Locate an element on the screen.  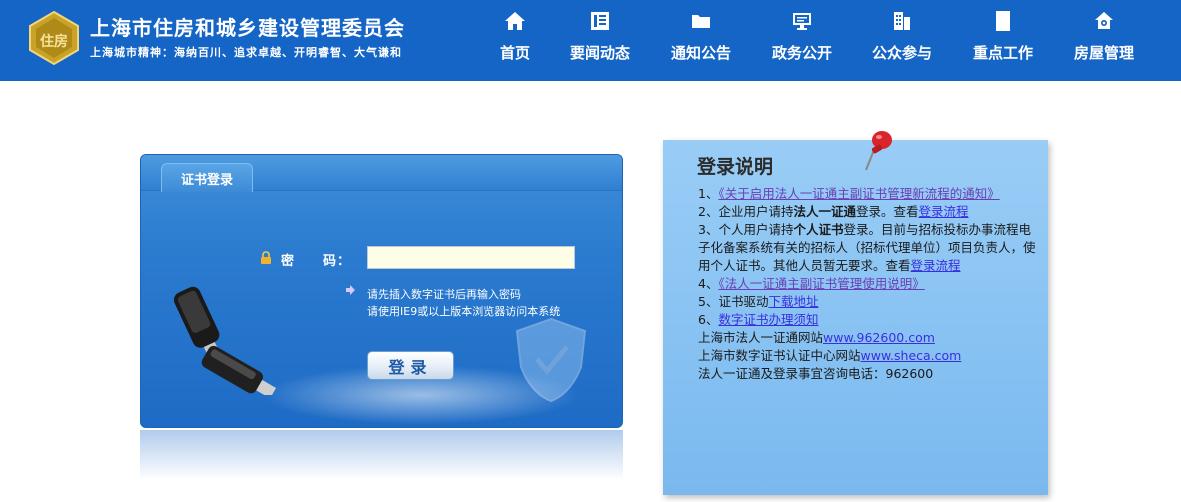
hint-browser-version: 请使用IE9或以上版本浏览器访问本系统 is located at coordinates (464, 311).